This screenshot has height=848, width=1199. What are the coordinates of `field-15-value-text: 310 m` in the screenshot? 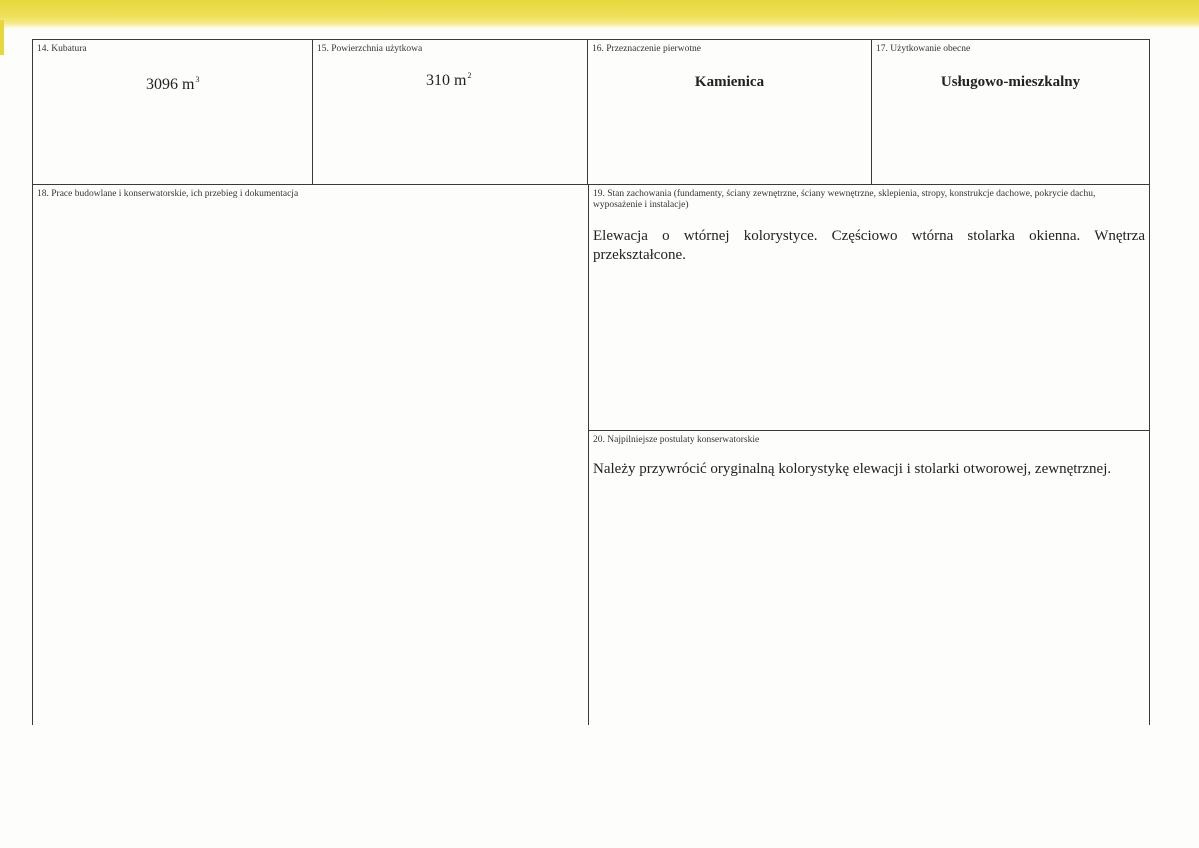 It's located at (446, 80).